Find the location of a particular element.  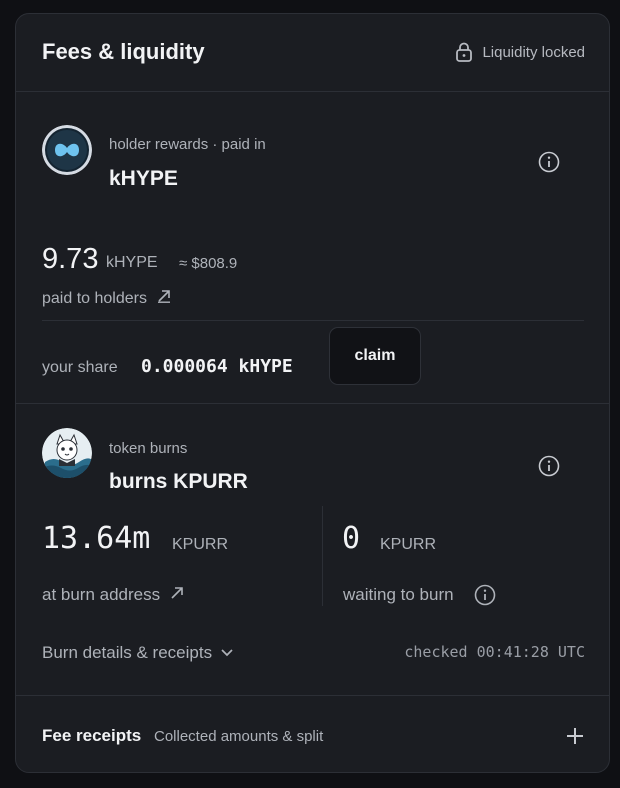

claim-button: claim is located at coordinates (375, 356).